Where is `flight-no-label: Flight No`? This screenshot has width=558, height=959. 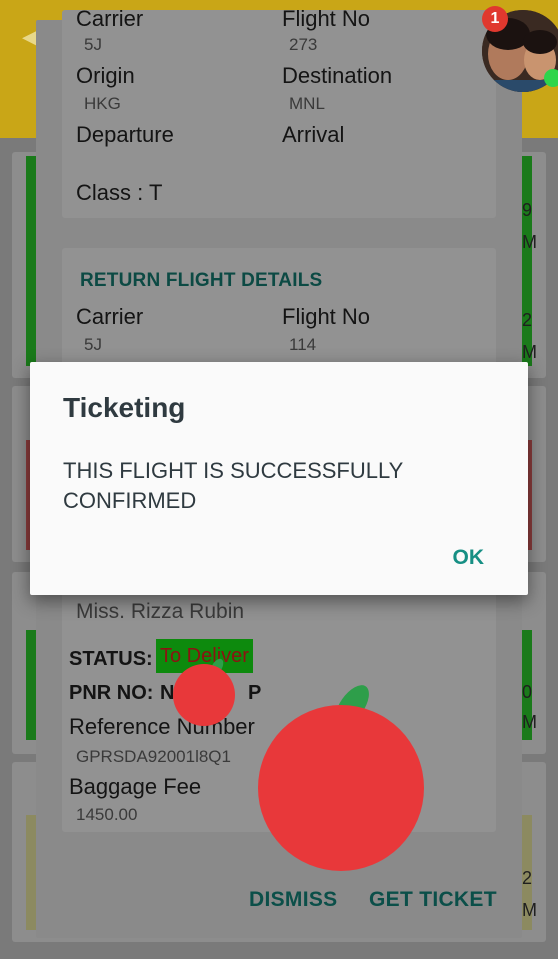
flight-no-label: Flight No is located at coordinates (326, 18).